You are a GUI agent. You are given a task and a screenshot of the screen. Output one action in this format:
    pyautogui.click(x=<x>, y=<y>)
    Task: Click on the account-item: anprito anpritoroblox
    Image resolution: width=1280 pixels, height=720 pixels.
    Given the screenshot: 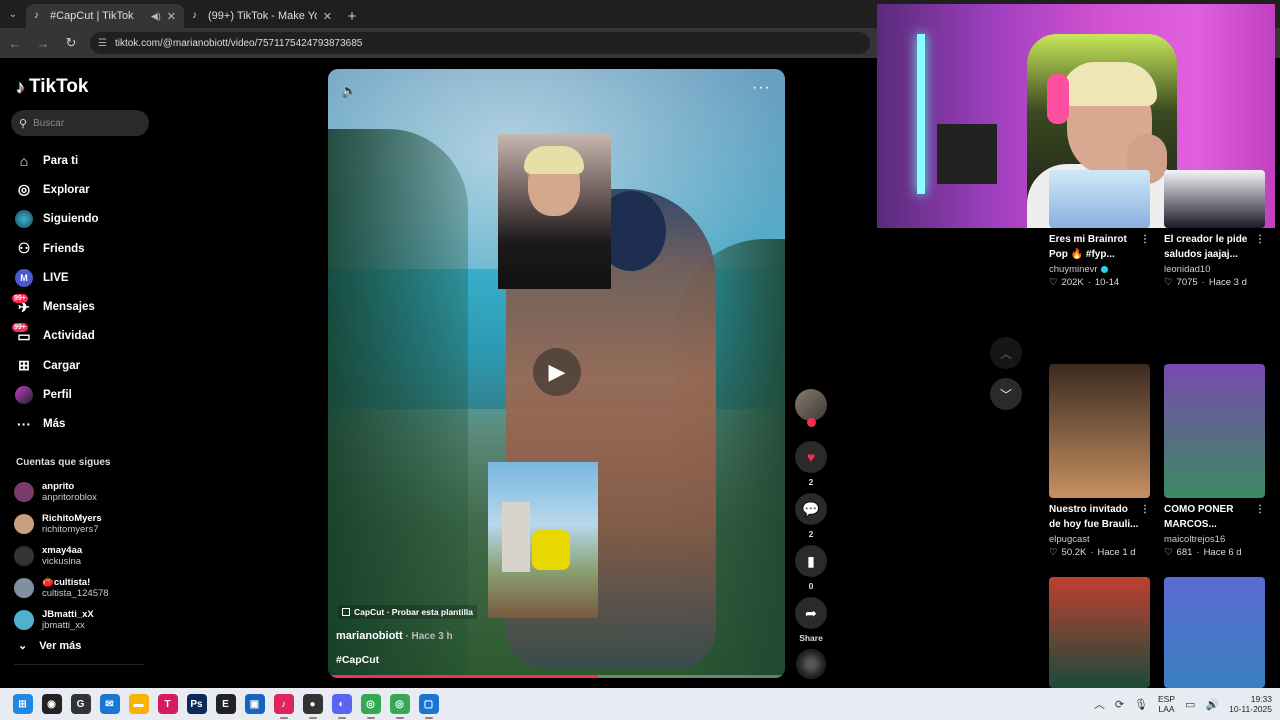 What is the action you would take?
    pyautogui.click(x=84, y=492)
    